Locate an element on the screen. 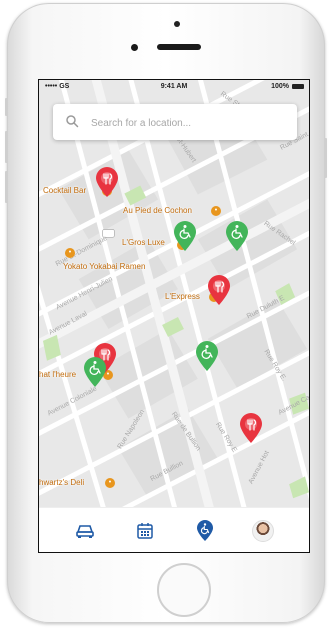  place-label: L'Express is located at coordinates (182, 296).